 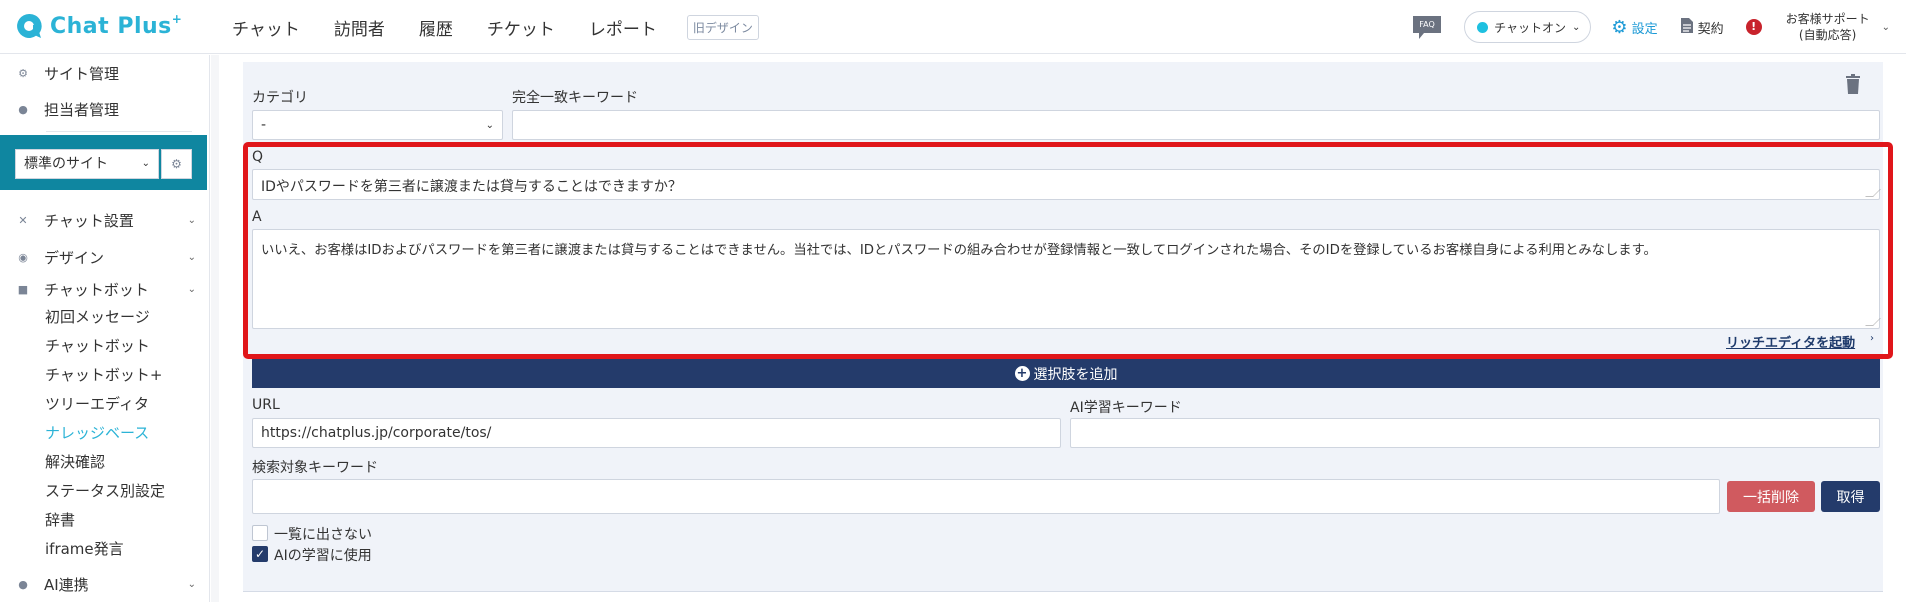 What do you see at coordinates (1427, 24) in the screenshot?
I see `svg-text: FAQ` at bounding box center [1427, 24].